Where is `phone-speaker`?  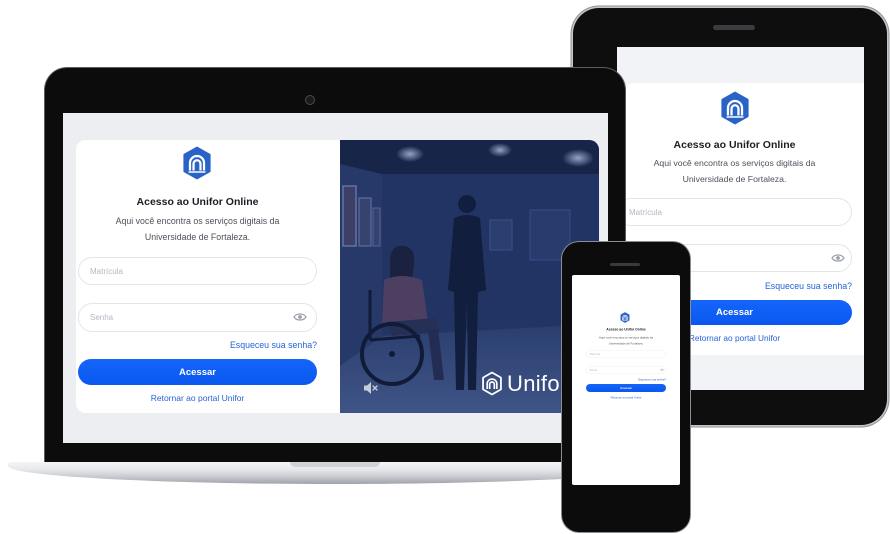
phone-speaker is located at coordinates (625, 264).